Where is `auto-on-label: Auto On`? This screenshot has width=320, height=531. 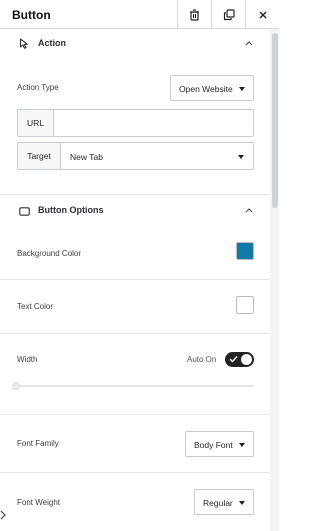
auto-on-label: Auto On is located at coordinates (202, 359).